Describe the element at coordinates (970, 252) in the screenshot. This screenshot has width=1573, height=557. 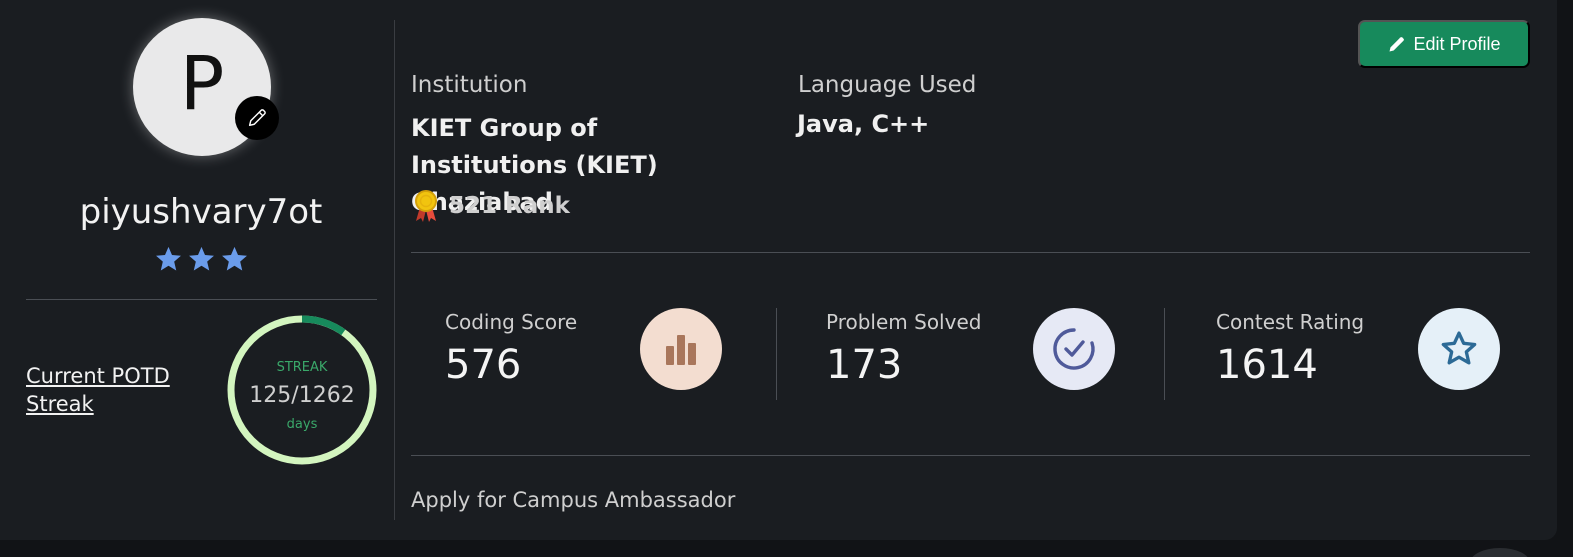
I see `divider-top` at that location.